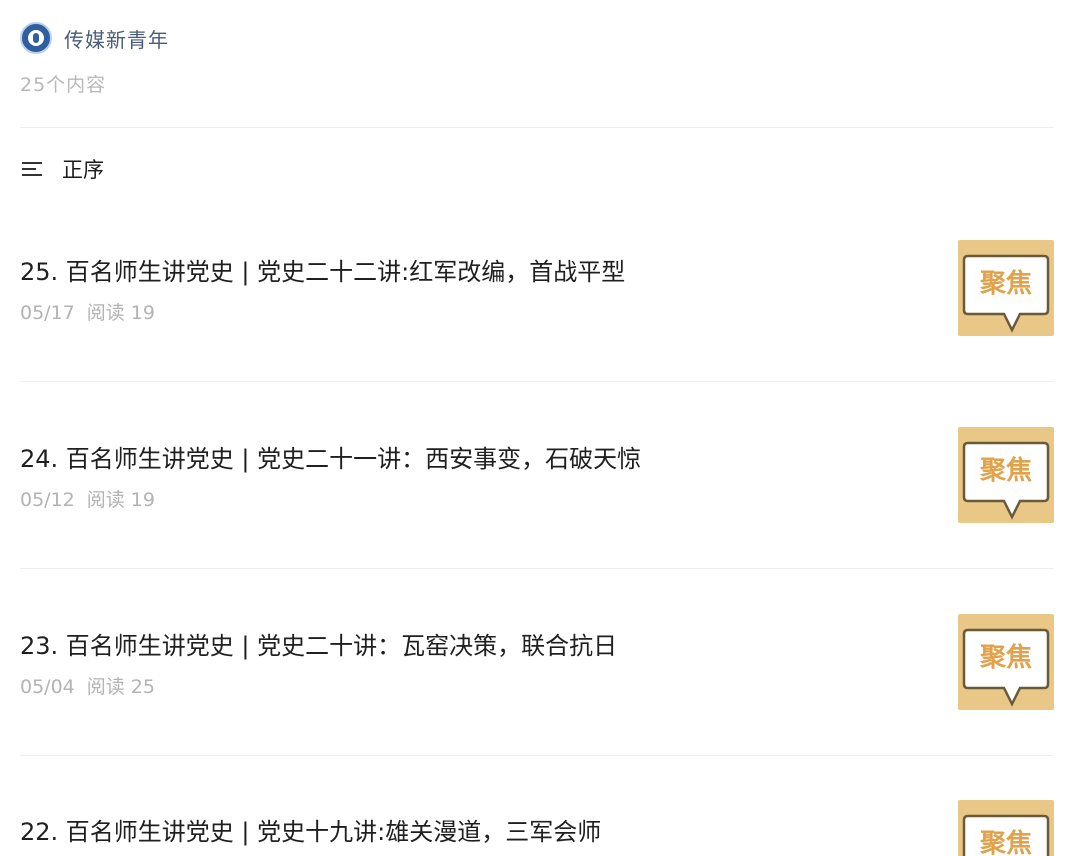 The height and width of the screenshot is (856, 1080). What do you see at coordinates (330, 456) in the screenshot?
I see `article-title: 24. 百名师生讲党史 | 党史二十一讲：西安事变，石破天惊` at bounding box center [330, 456].